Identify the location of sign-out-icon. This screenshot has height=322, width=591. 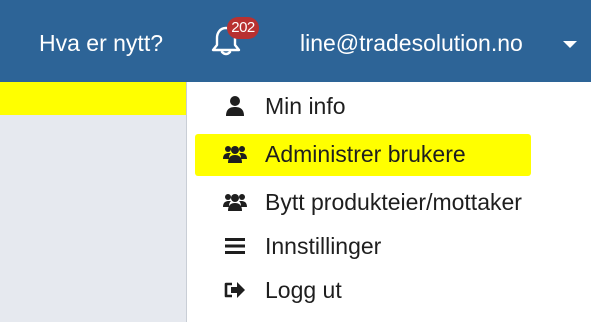
(234, 290).